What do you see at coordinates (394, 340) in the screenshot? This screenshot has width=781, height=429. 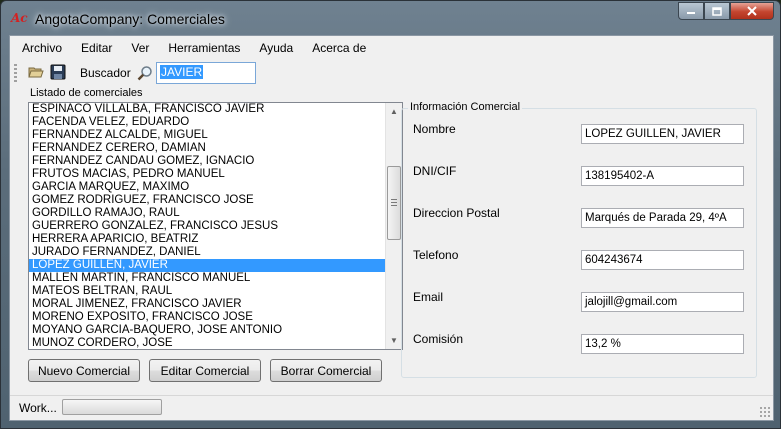 I see `scroll-down-icon: ▼` at bounding box center [394, 340].